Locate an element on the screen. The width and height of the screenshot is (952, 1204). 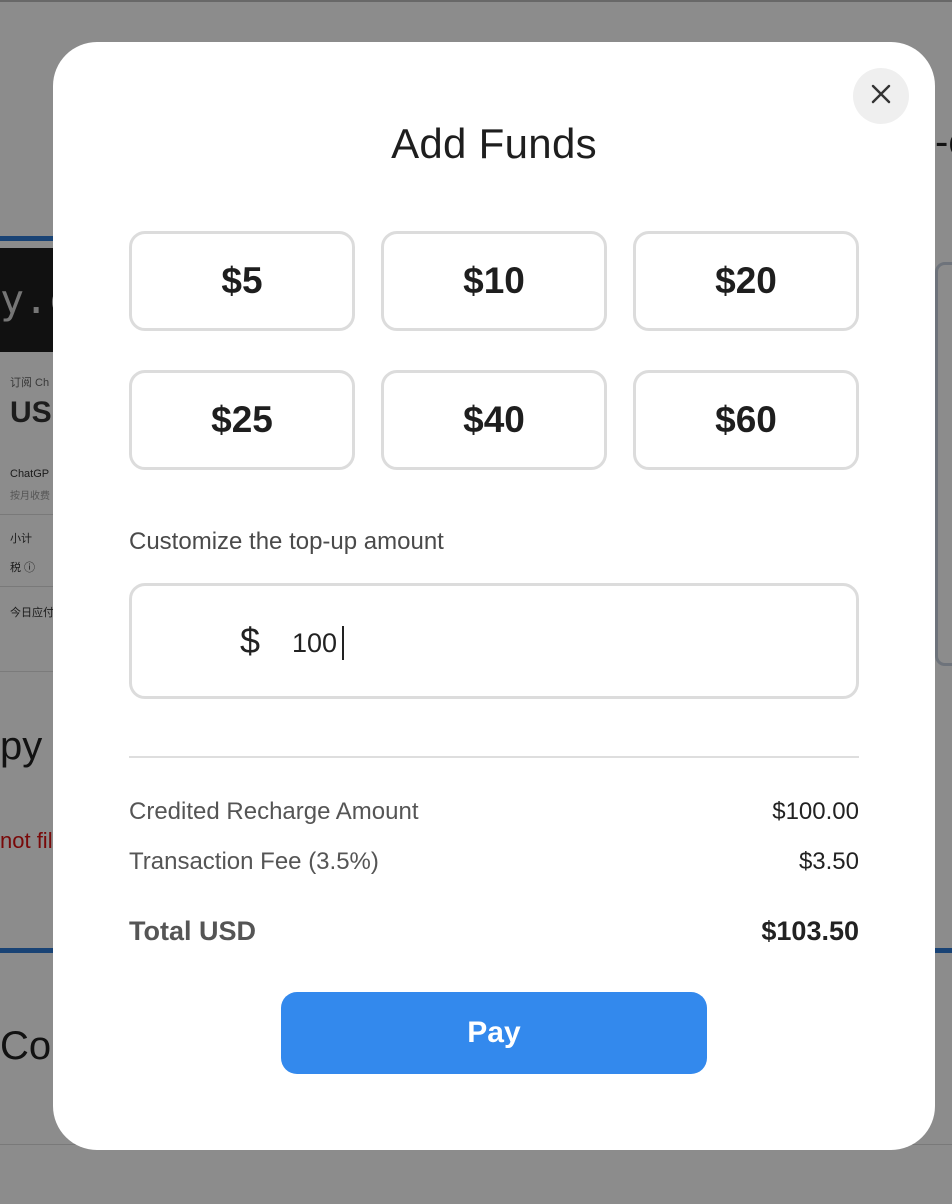
total-value: $103.50 is located at coordinates (810, 931).